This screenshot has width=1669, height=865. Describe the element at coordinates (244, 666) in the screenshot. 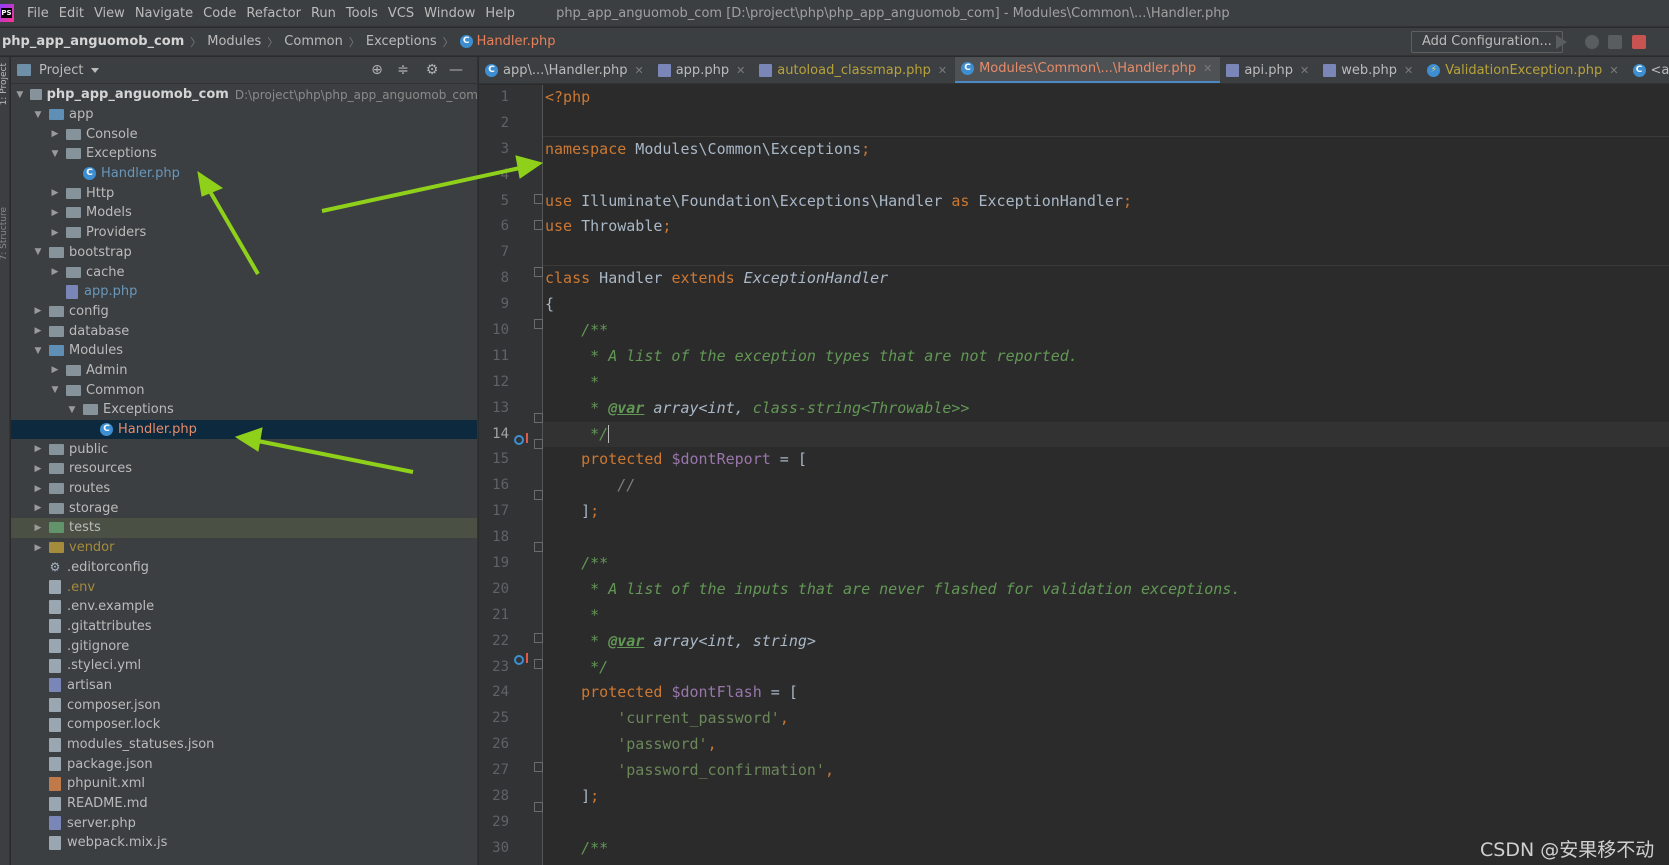

I see `tree-item-styleci: .styleci.yml` at that location.